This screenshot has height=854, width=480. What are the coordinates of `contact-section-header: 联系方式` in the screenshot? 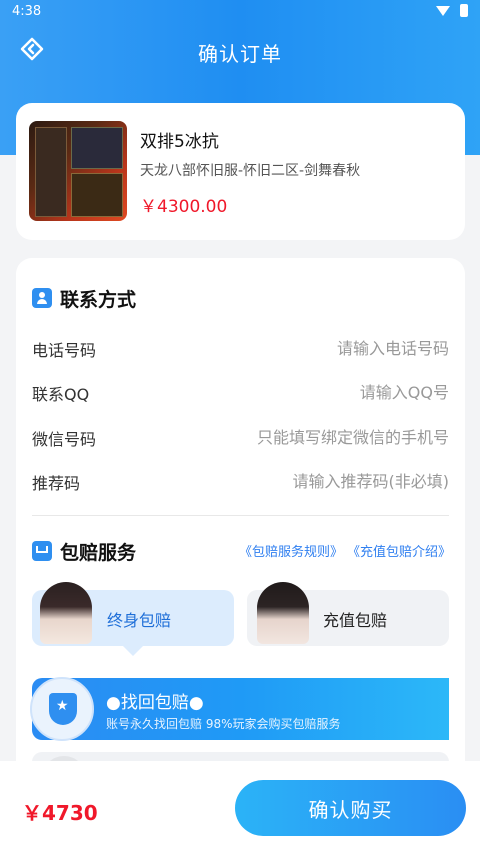 It's located at (84, 298).